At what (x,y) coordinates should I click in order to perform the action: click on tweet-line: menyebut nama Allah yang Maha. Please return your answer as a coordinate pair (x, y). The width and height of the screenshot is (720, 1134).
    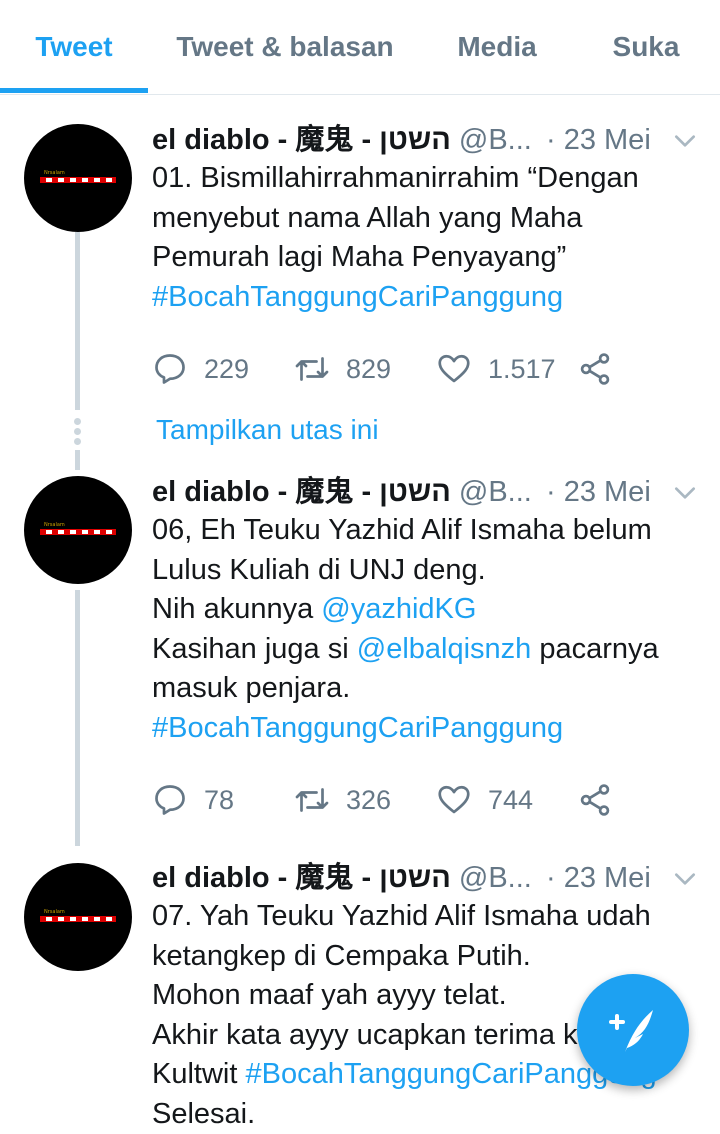
    Looking at the image, I should click on (432, 219).